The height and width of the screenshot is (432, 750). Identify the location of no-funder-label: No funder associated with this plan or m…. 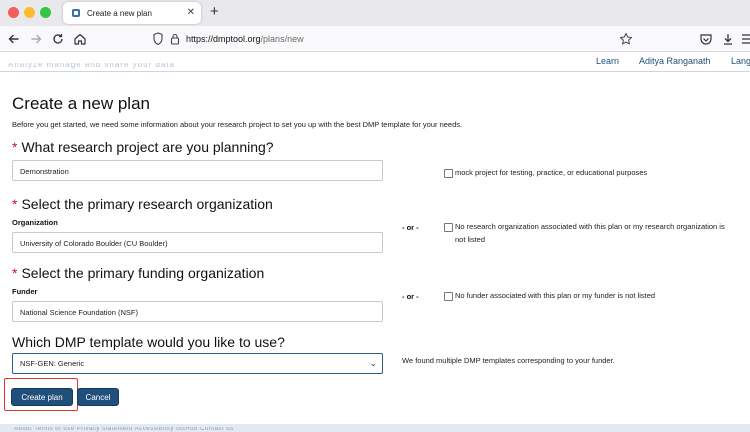
(555, 295).